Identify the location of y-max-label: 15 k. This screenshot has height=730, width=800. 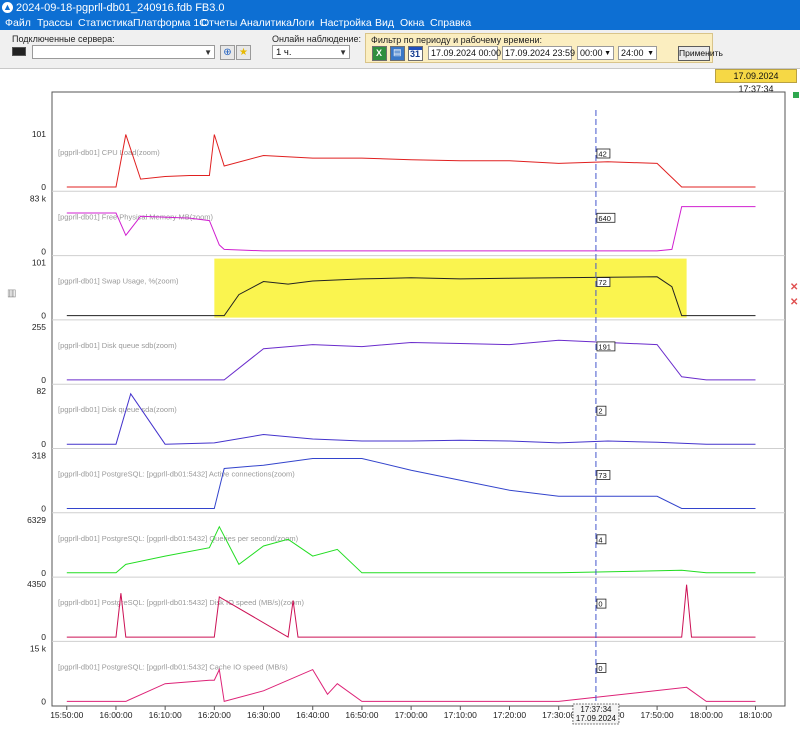
(38, 648).